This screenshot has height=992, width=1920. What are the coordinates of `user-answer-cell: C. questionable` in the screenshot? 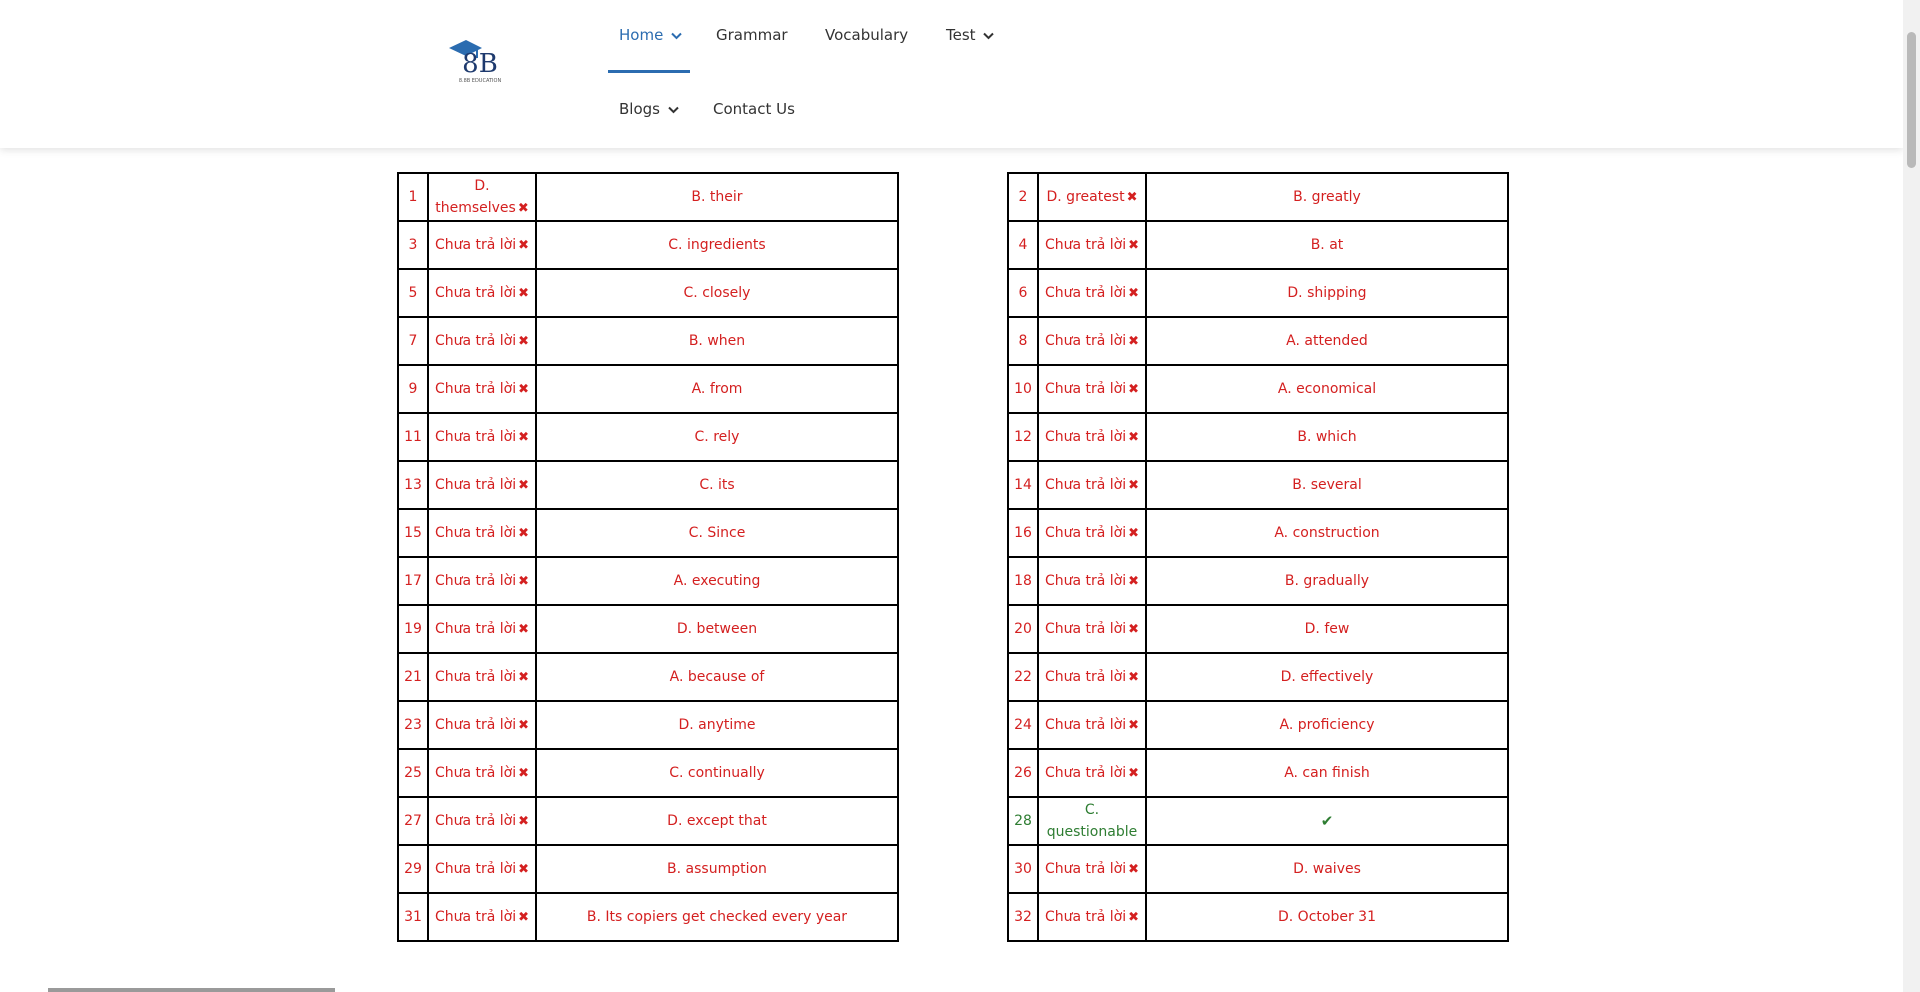 It's located at (1092, 821).